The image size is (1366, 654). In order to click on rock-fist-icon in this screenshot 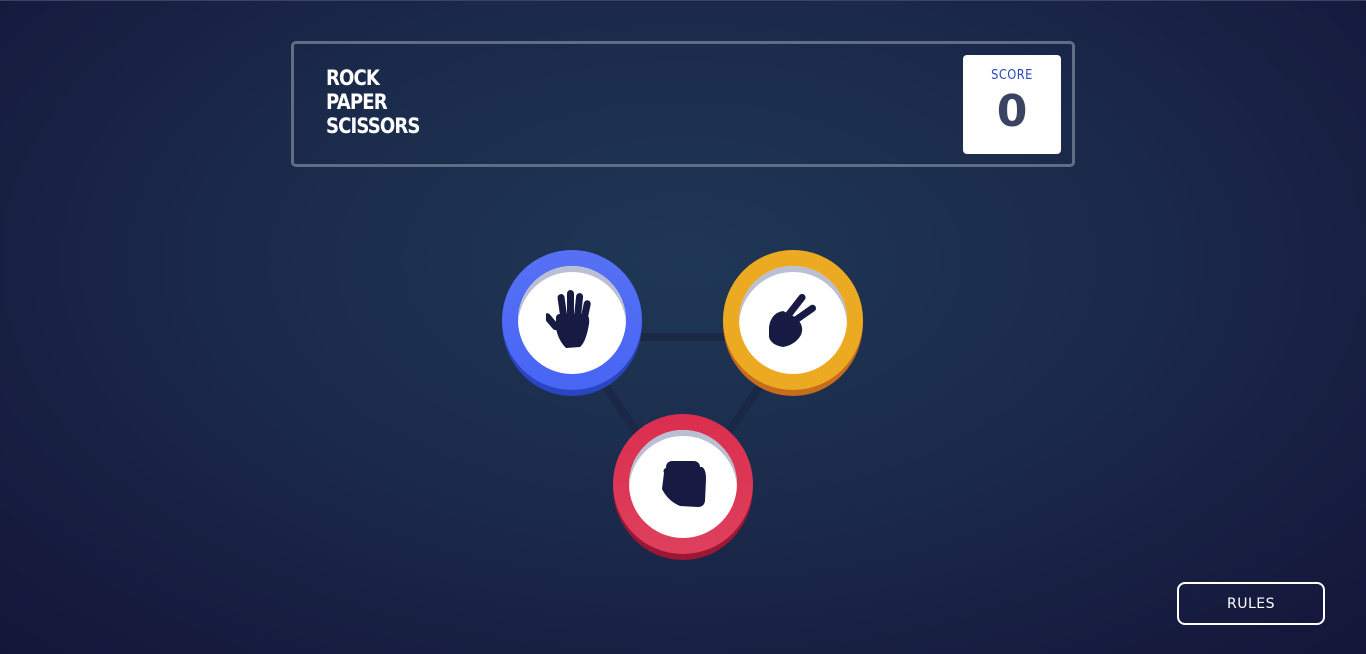, I will do `click(684, 484)`.